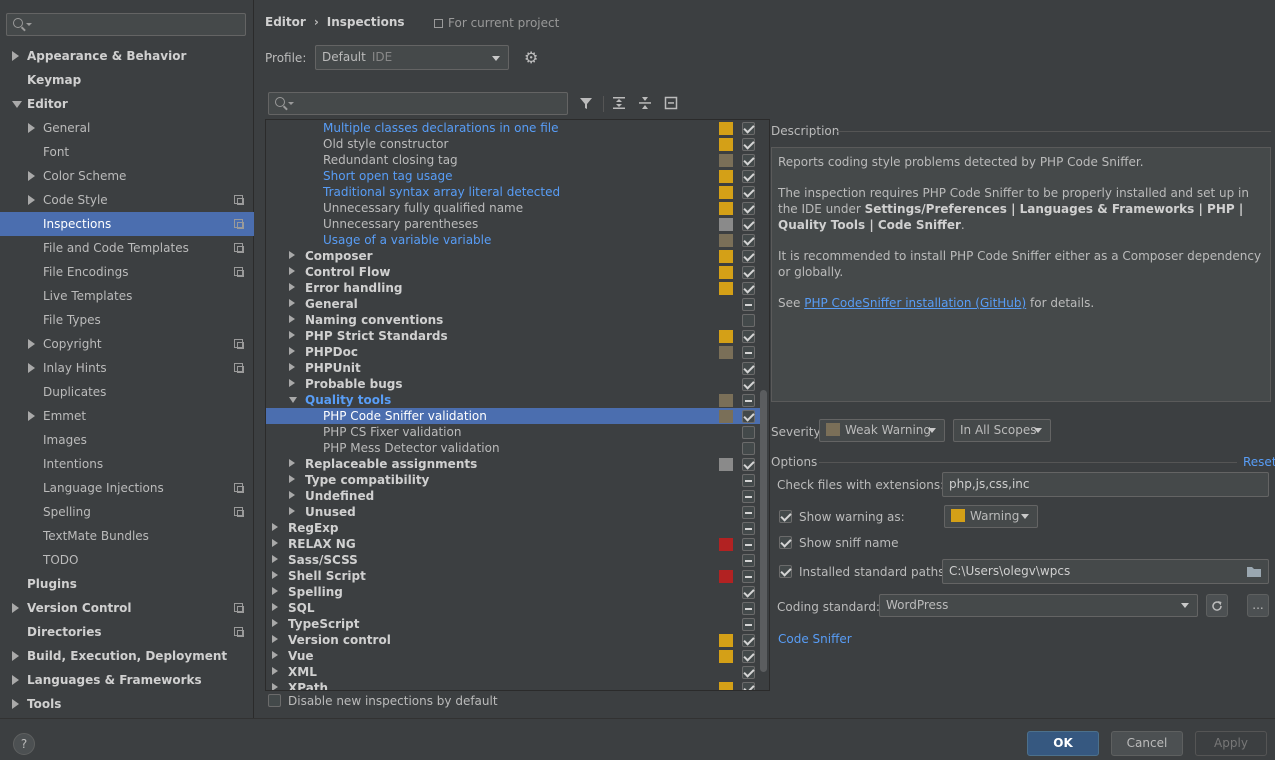  What do you see at coordinates (127, 440) in the screenshot?
I see `sidebar-item-images: Images` at bounding box center [127, 440].